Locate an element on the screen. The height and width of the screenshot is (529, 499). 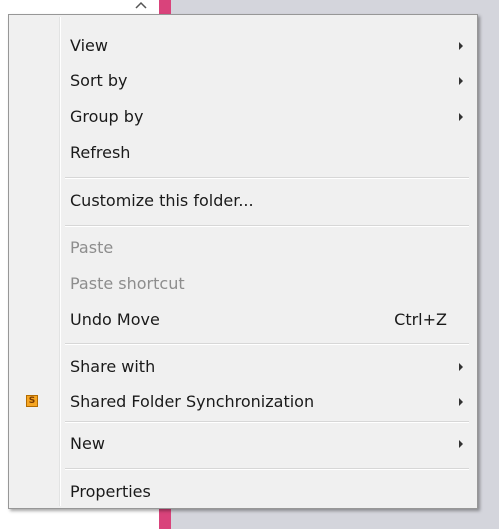
chevron-up-icon is located at coordinates (141, 5).